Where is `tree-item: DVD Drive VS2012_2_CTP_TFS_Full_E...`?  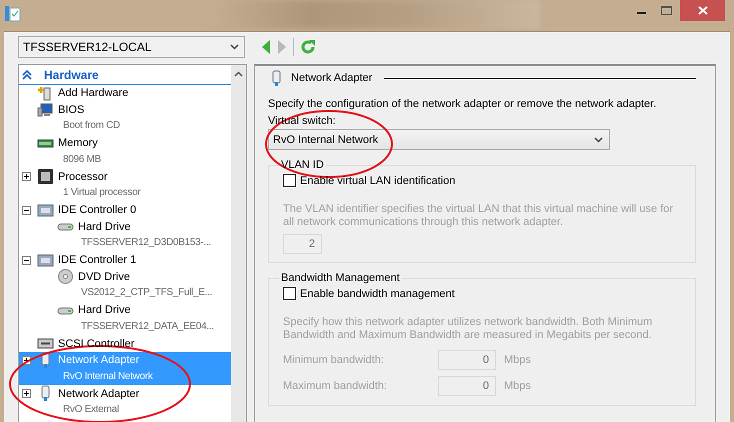 tree-item: DVD Drive VS2012_2_CTP_TFS_Full_E... is located at coordinates (125, 285).